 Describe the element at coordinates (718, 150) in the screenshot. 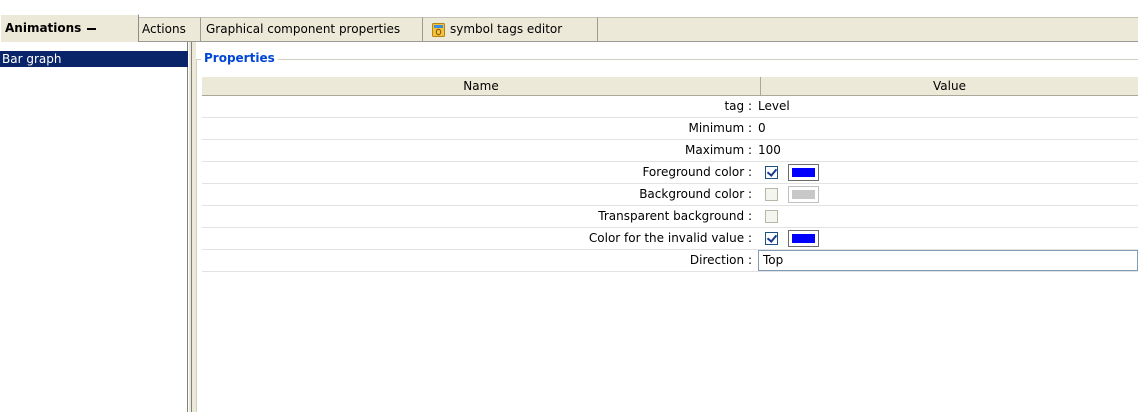

I see `property-name: Maximum :` at that location.